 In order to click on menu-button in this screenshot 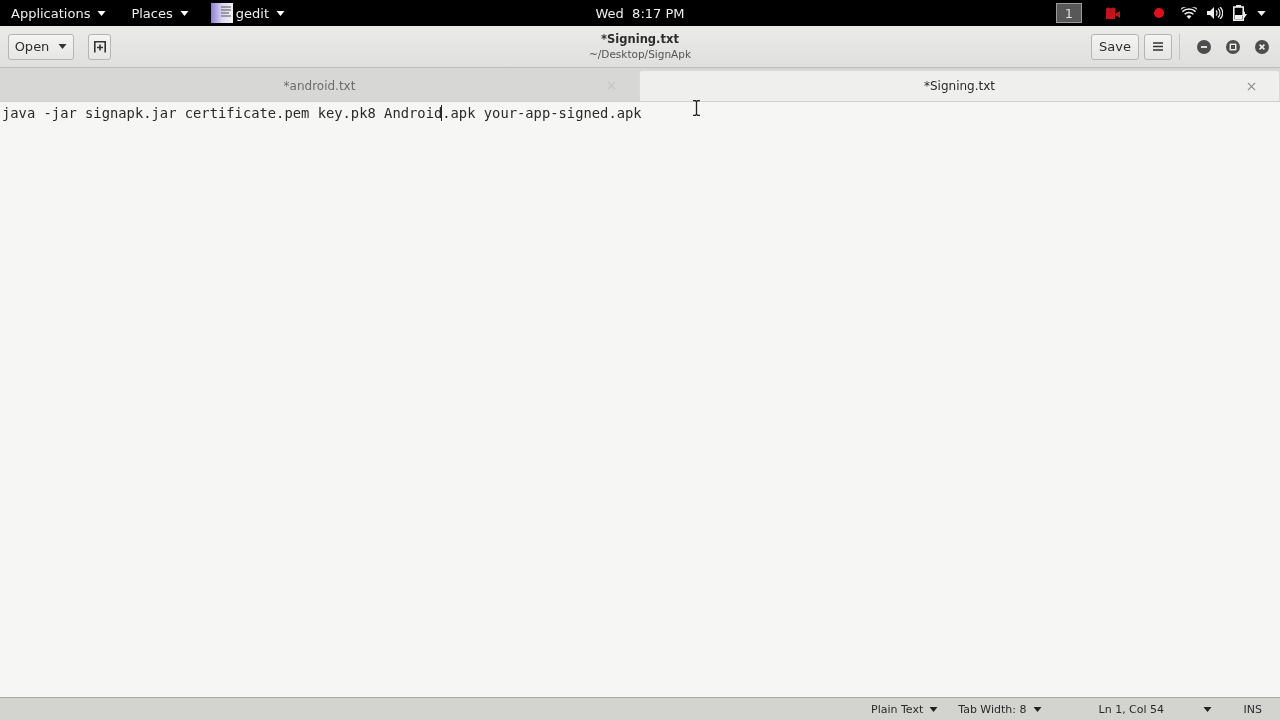, I will do `click(1158, 46)`.